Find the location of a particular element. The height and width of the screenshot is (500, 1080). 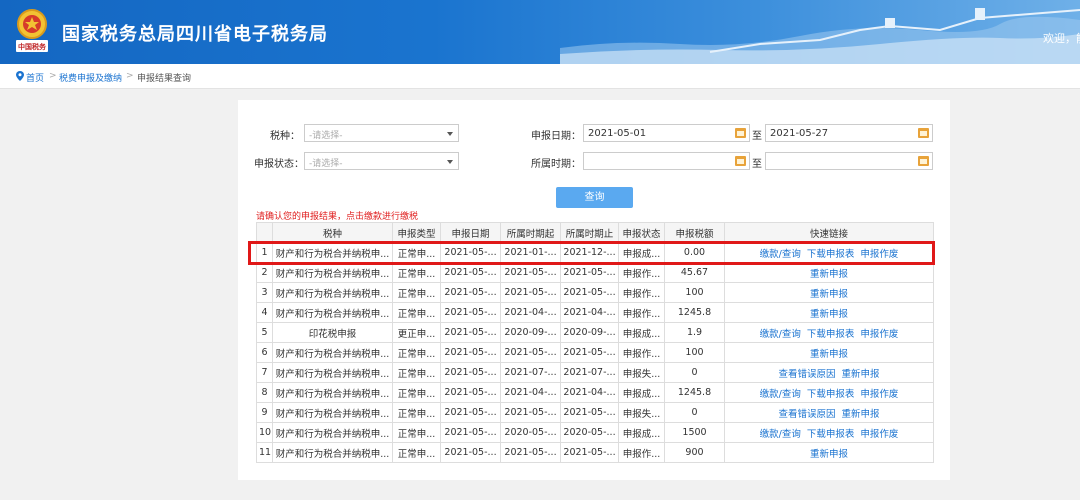

amount-cell: 1500 is located at coordinates (694, 432).